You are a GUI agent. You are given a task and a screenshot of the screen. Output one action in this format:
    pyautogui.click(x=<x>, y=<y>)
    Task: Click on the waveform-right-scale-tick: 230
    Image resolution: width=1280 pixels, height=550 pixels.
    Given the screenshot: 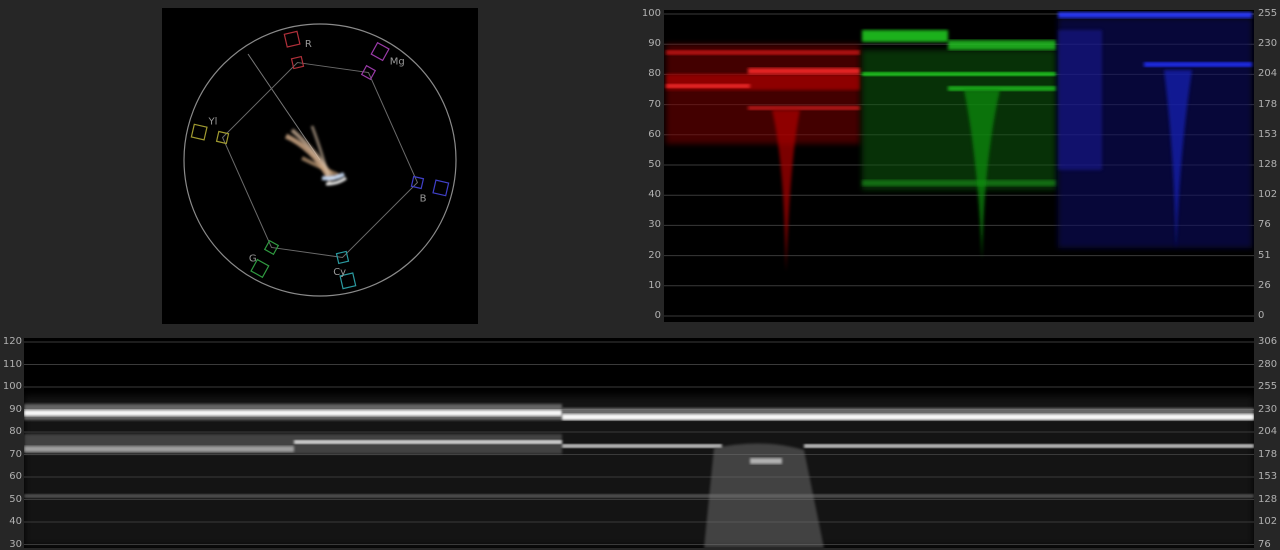 What is the action you would take?
    pyautogui.click(x=1268, y=409)
    